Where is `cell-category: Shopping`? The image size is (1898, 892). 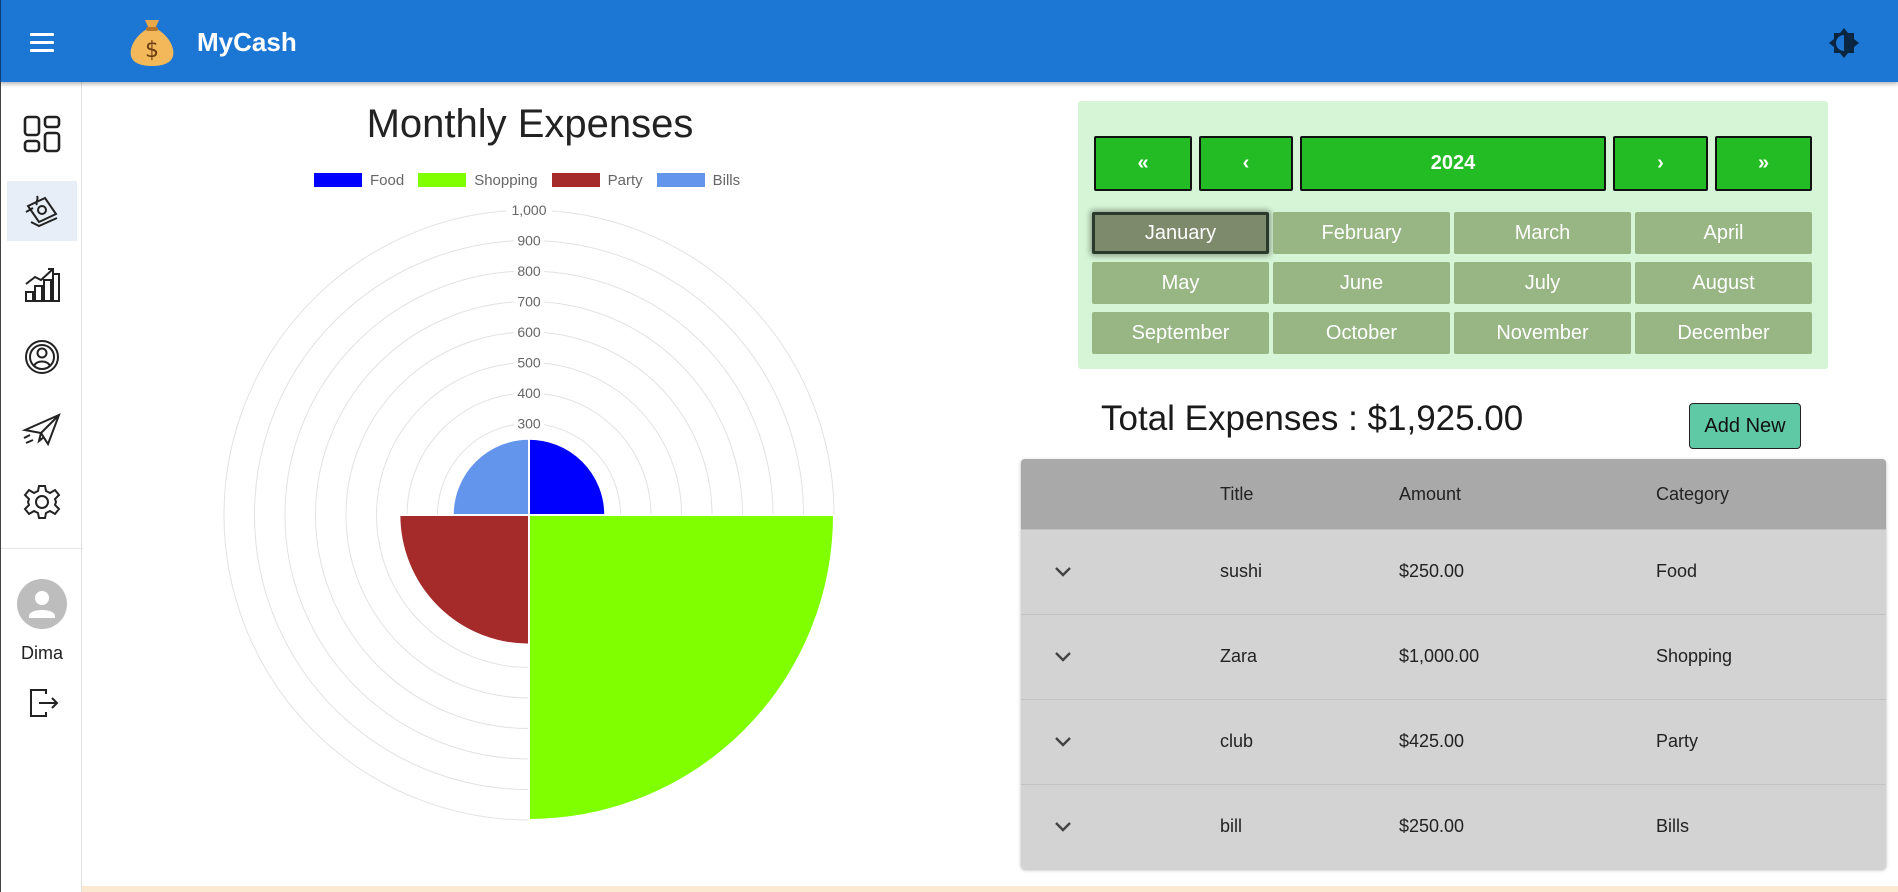
cell-category: Shopping is located at coordinates (1694, 656).